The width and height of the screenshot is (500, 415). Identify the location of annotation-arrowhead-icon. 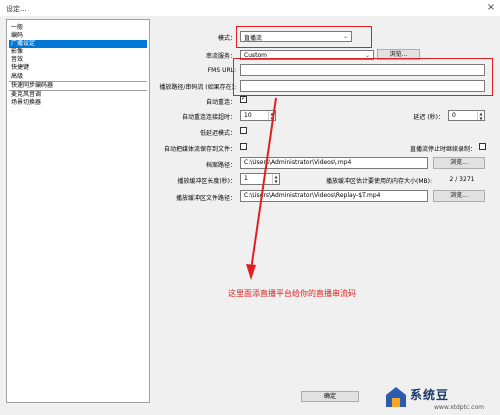
(251, 272).